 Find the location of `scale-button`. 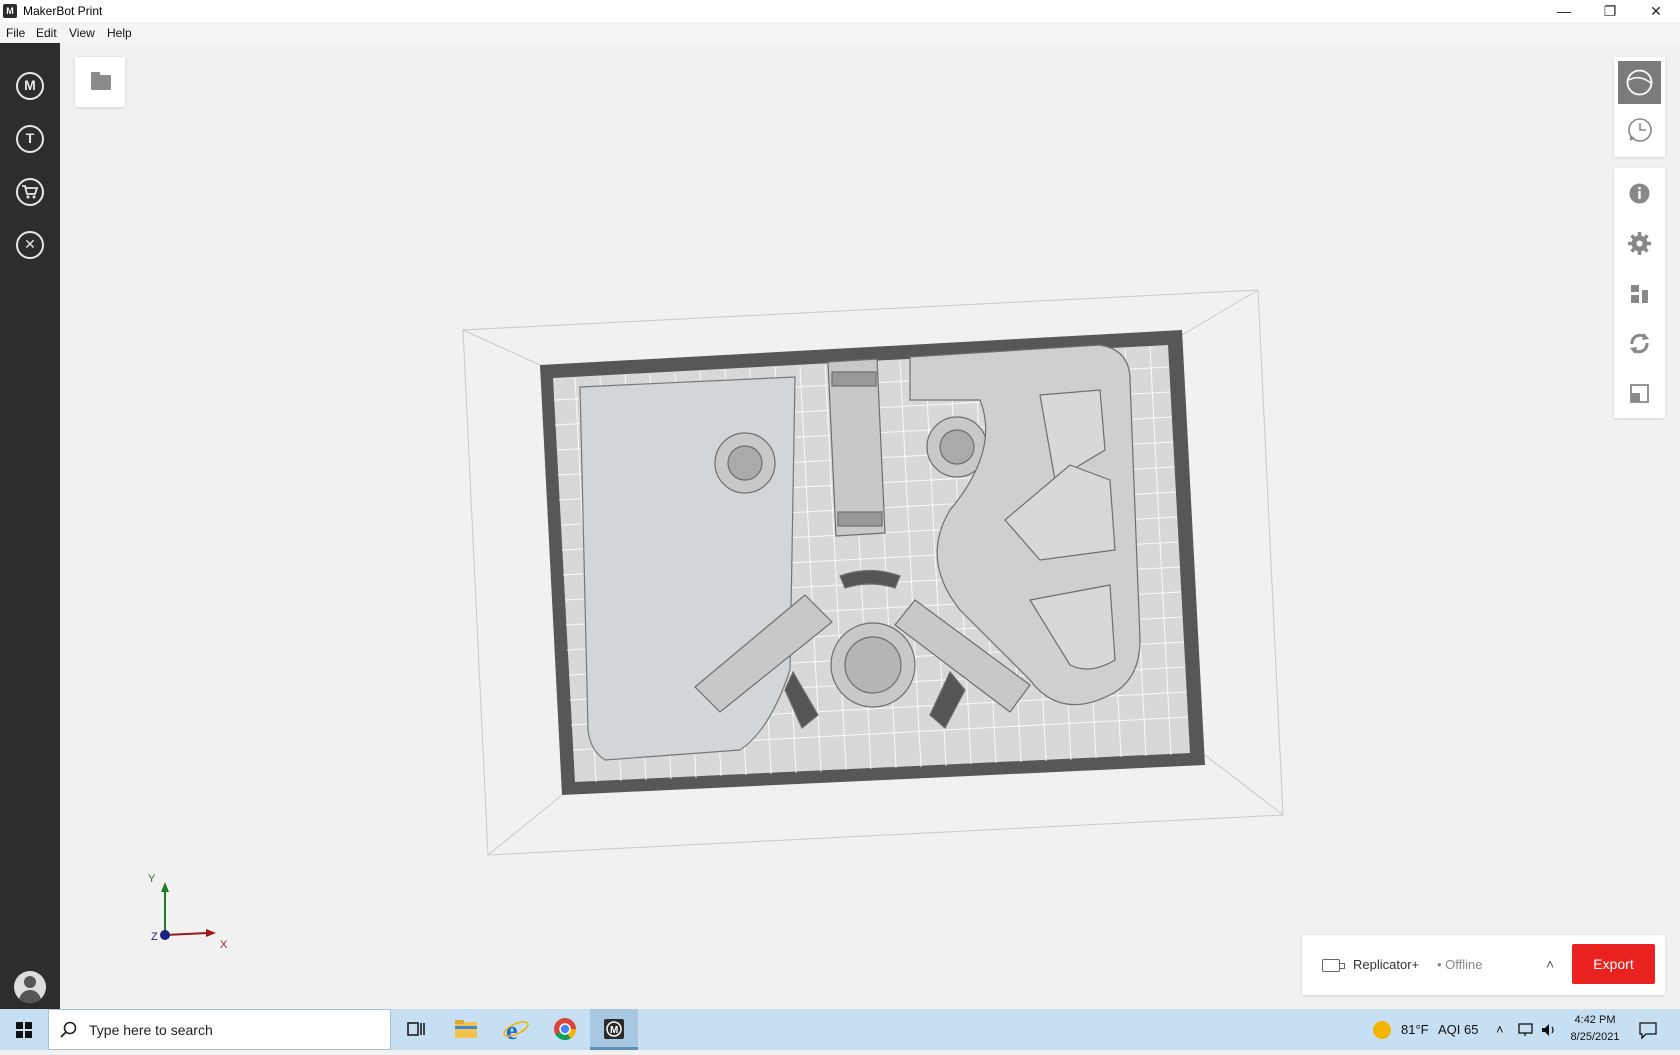

scale-button is located at coordinates (1639, 393).